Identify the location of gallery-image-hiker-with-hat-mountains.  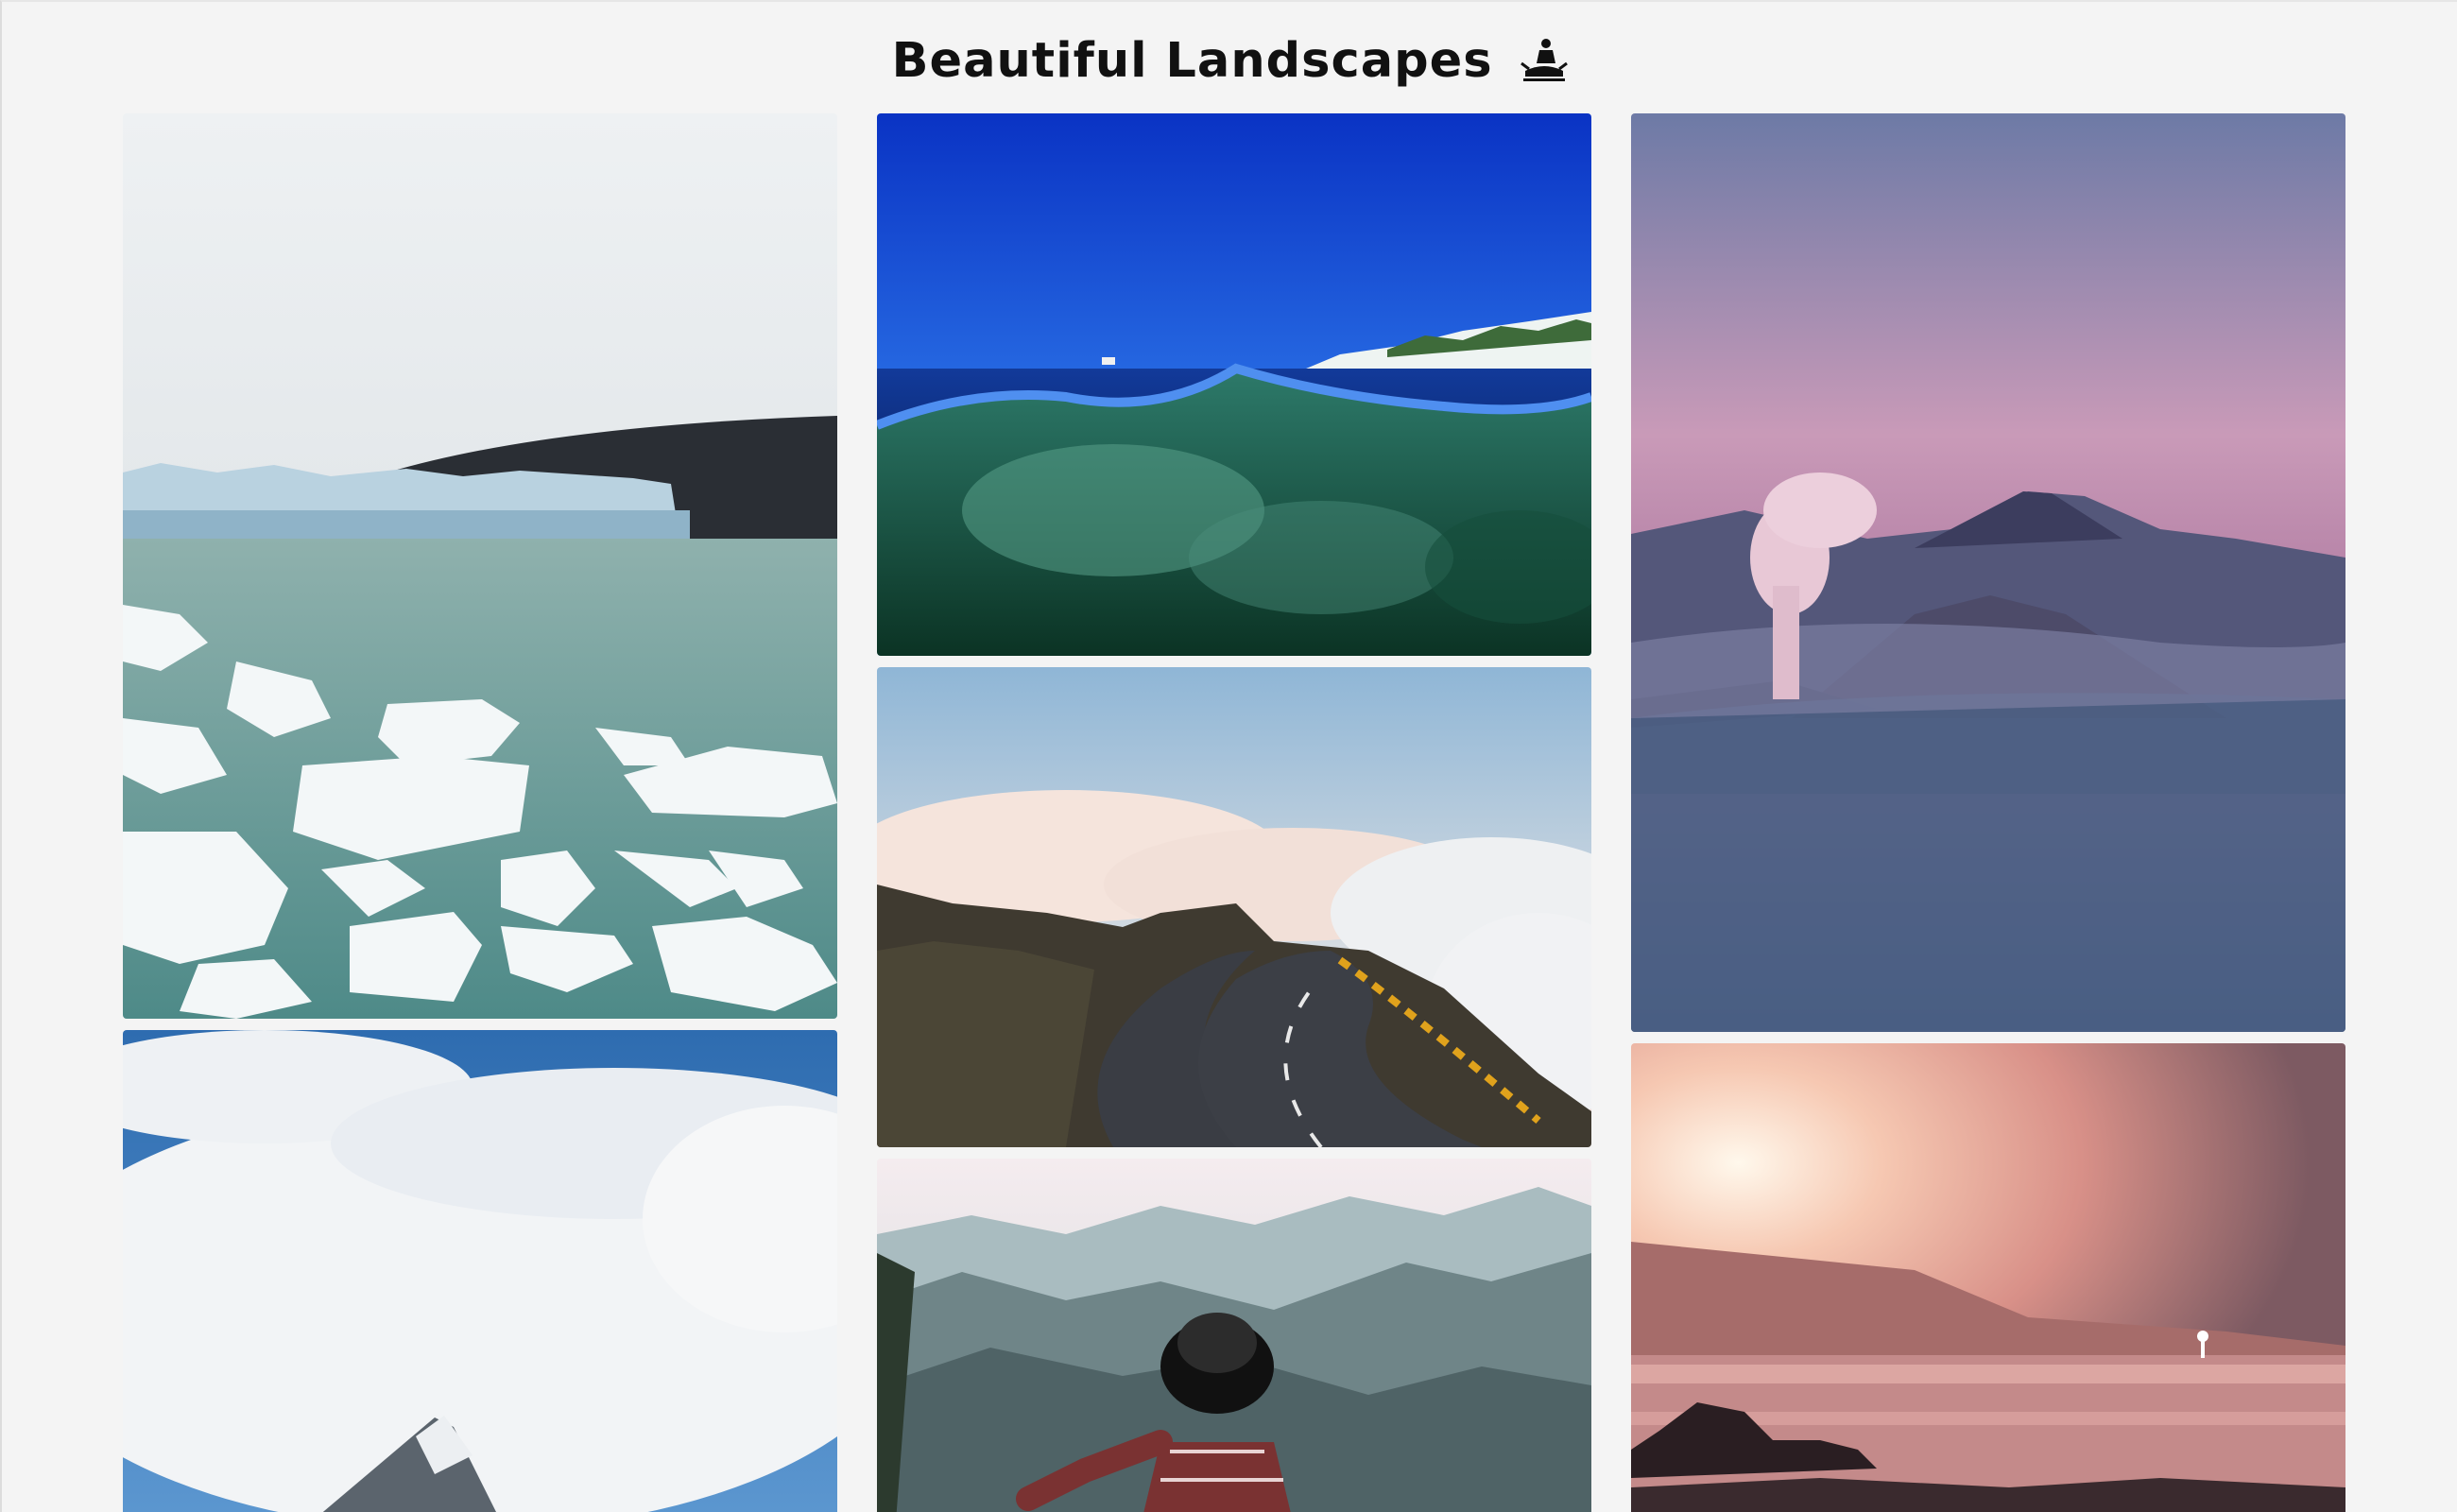
(1234, 1335).